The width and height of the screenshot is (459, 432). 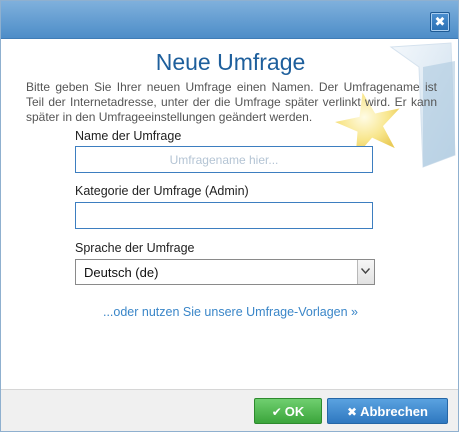 What do you see at coordinates (276, 412) in the screenshot?
I see `check-icon: ✔` at bounding box center [276, 412].